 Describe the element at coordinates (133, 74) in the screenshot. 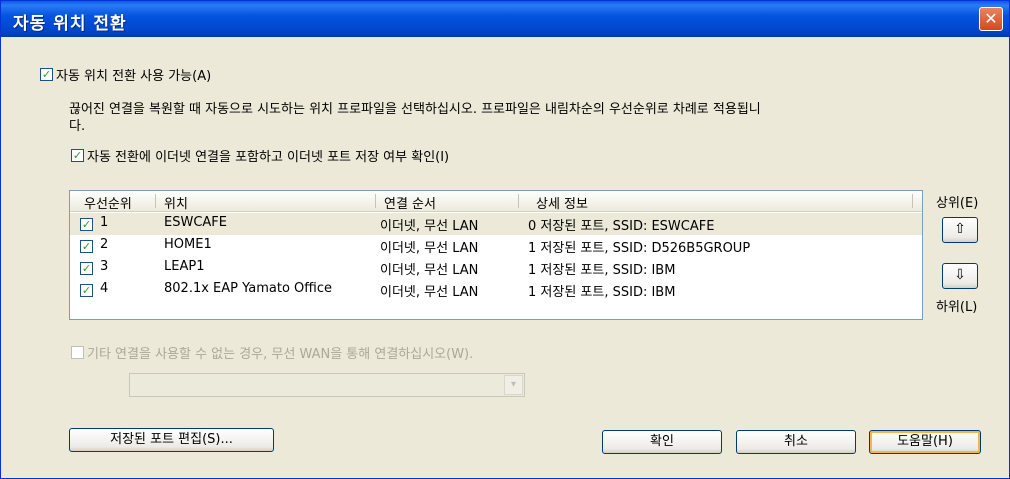

I see `enable-auto-switch-label: 자동 위치 전환 사용 가능(A)` at that location.